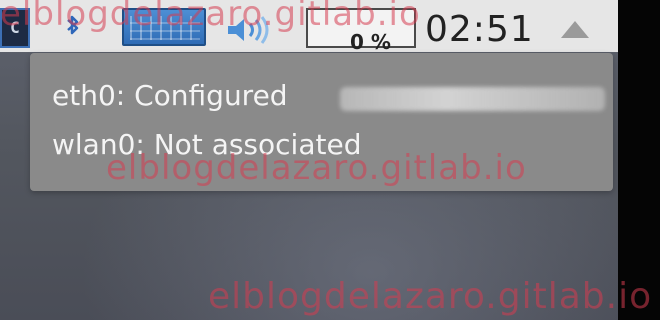 This screenshot has height=320, width=660. What do you see at coordinates (575, 31) in the screenshot?
I see `eject-icon` at bounding box center [575, 31].